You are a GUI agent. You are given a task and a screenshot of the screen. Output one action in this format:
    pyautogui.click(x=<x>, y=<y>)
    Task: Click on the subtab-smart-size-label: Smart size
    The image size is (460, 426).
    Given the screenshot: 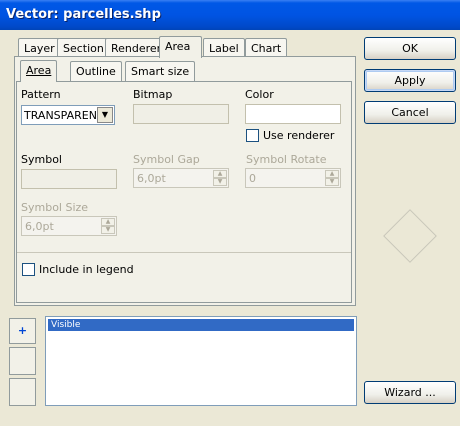 What is the action you would take?
    pyautogui.click(x=160, y=71)
    